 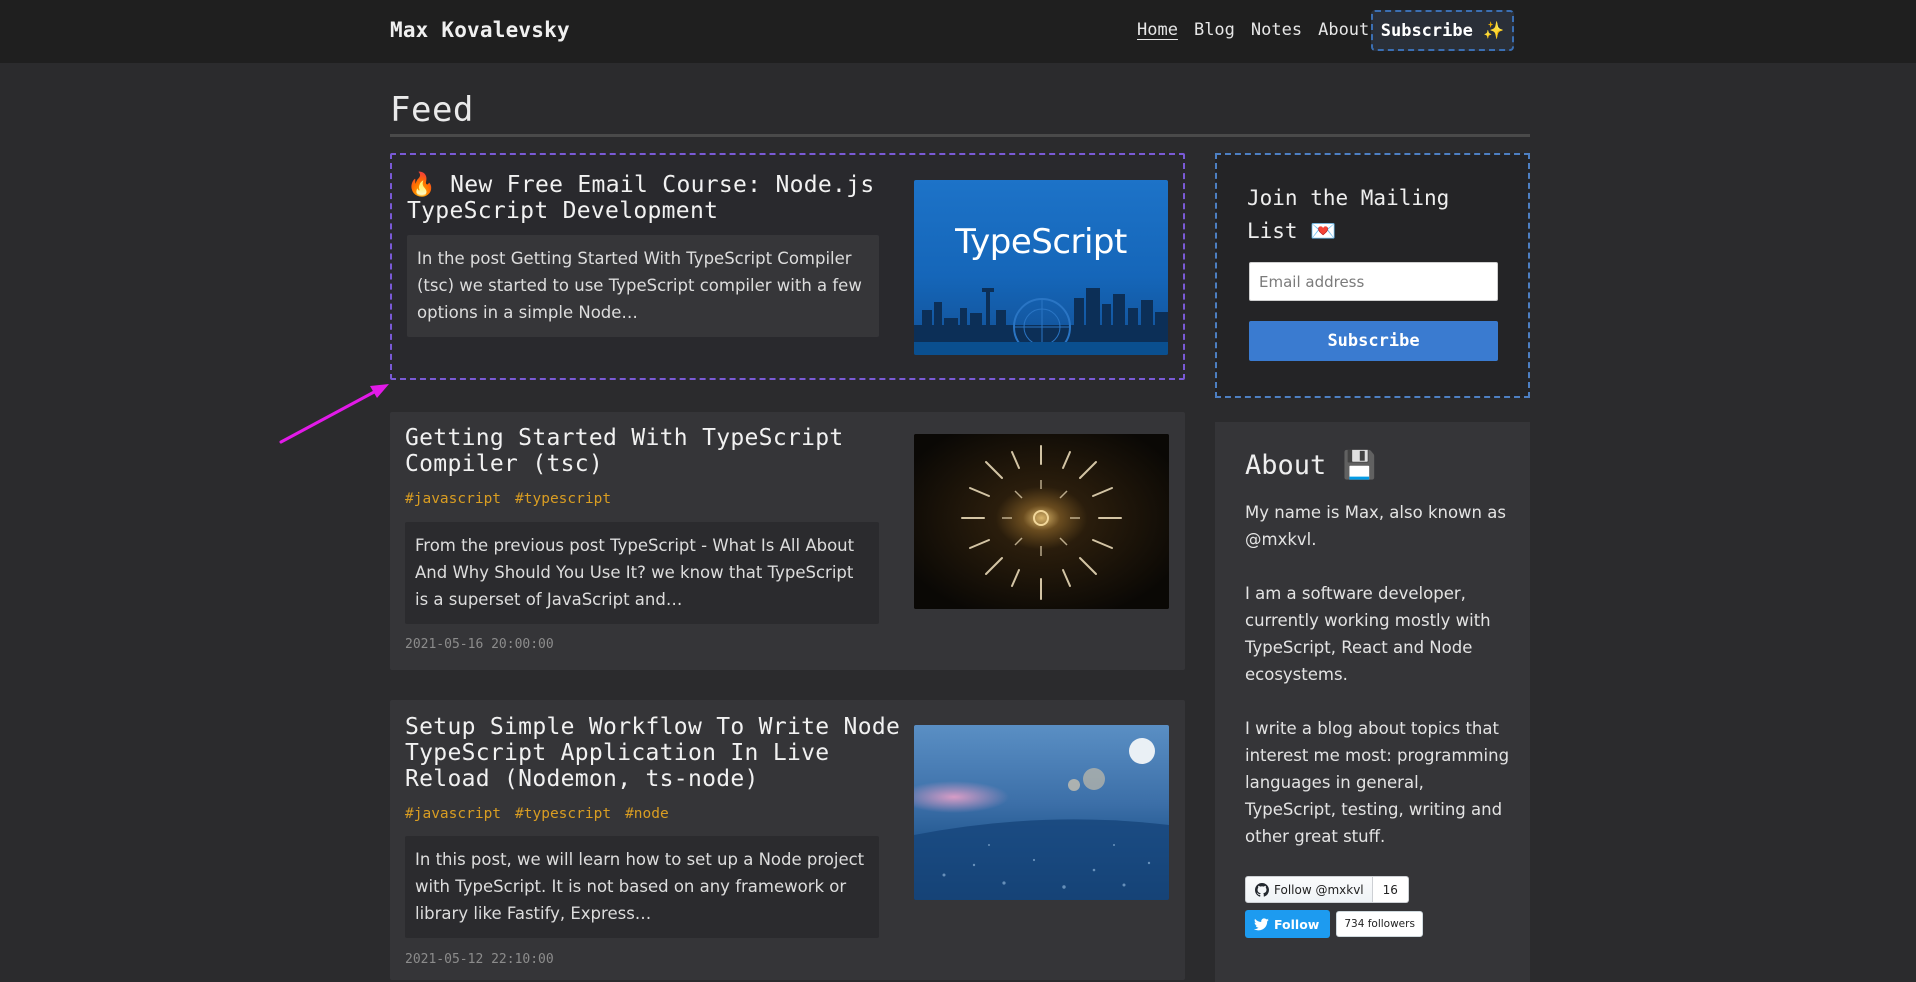 What do you see at coordinates (1157, 30) in the screenshot?
I see `nav-home-link: Home` at bounding box center [1157, 30].